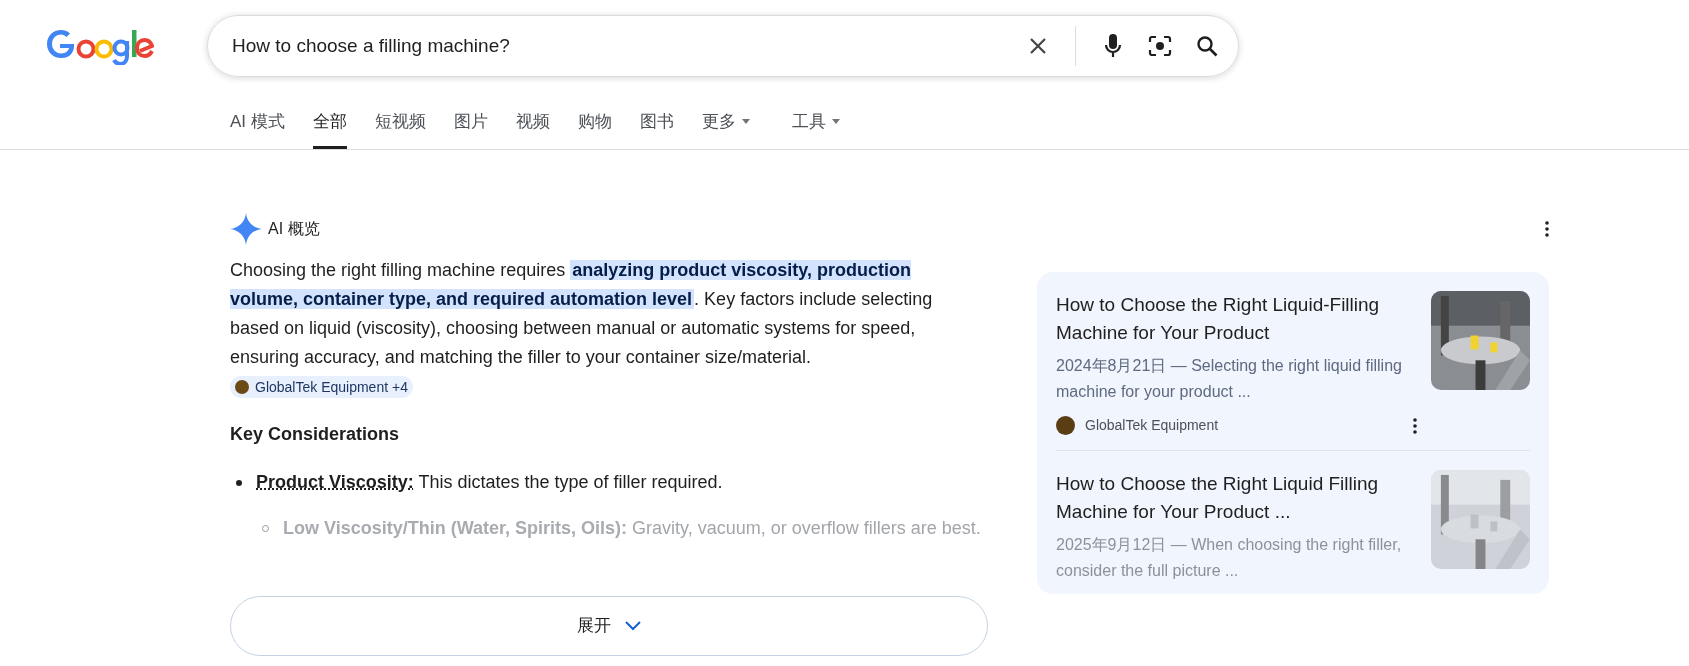 This screenshot has width=1689, height=666. Describe the element at coordinates (609, 626) in the screenshot. I see `expand-button: 展开` at that location.